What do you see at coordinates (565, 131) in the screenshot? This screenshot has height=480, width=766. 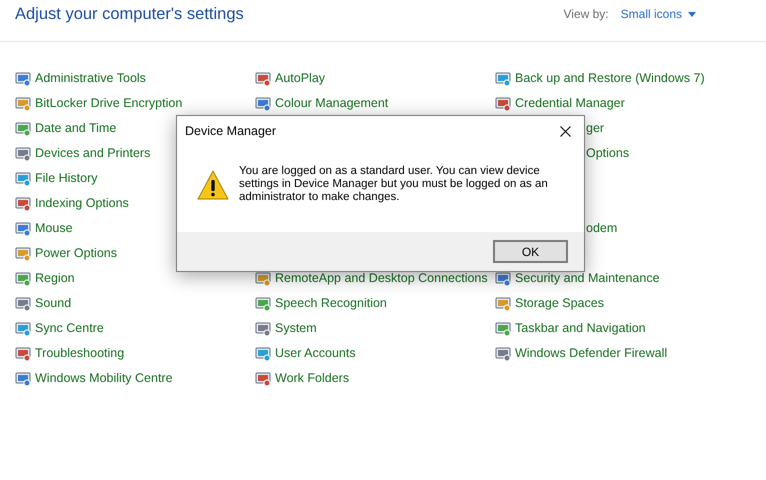 I see `close-icon` at bounding box center [565, 131].